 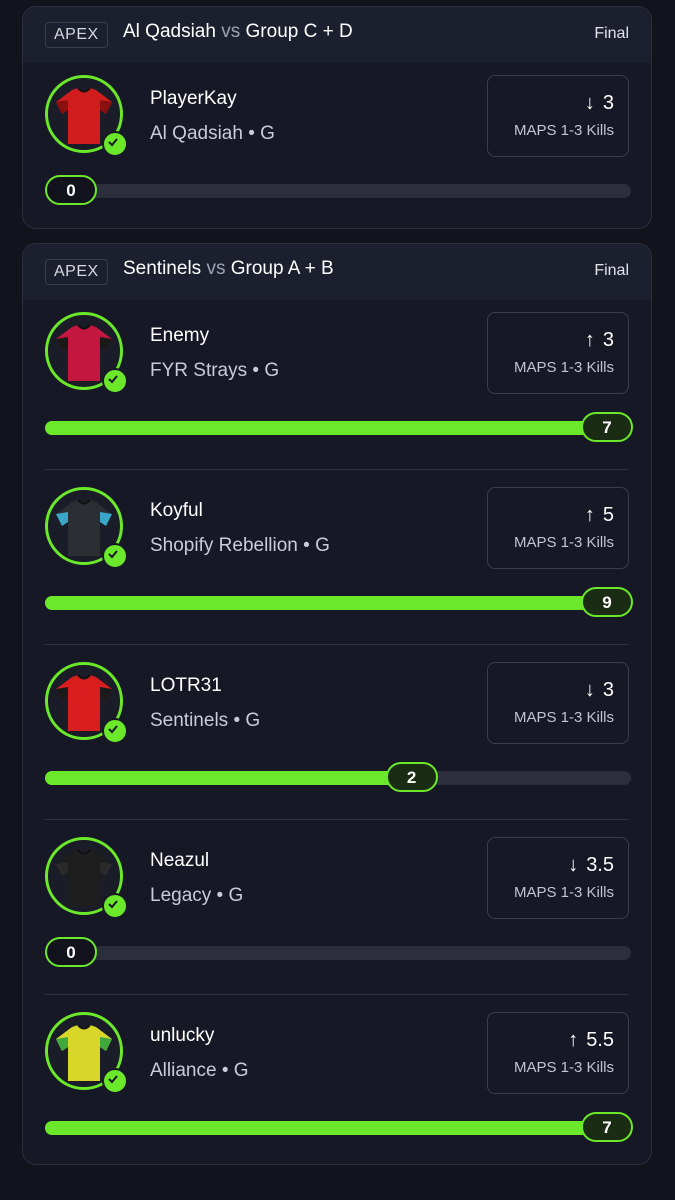 What do you see at coordinates (611, 33) in the screenshot?
I see `match-status: Final` at bounding box center [611, 33].